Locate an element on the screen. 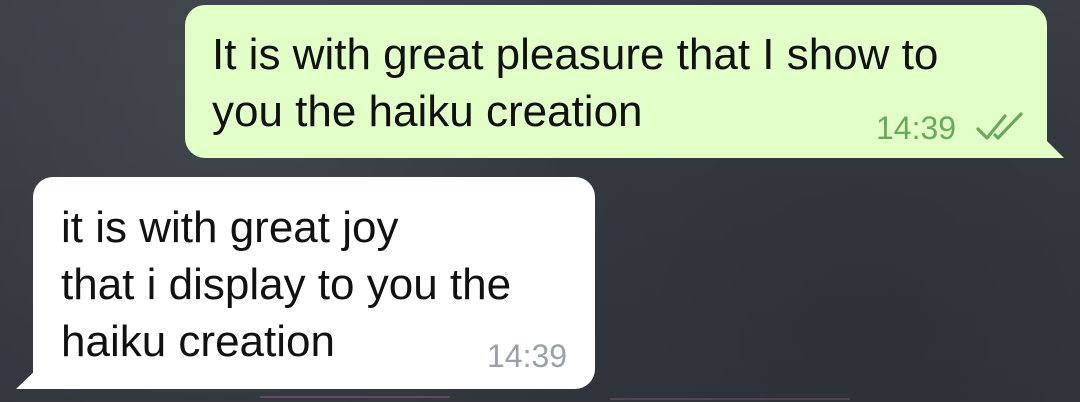  outgoing-message-time: 14:39 is located at coordinates (916, 128).